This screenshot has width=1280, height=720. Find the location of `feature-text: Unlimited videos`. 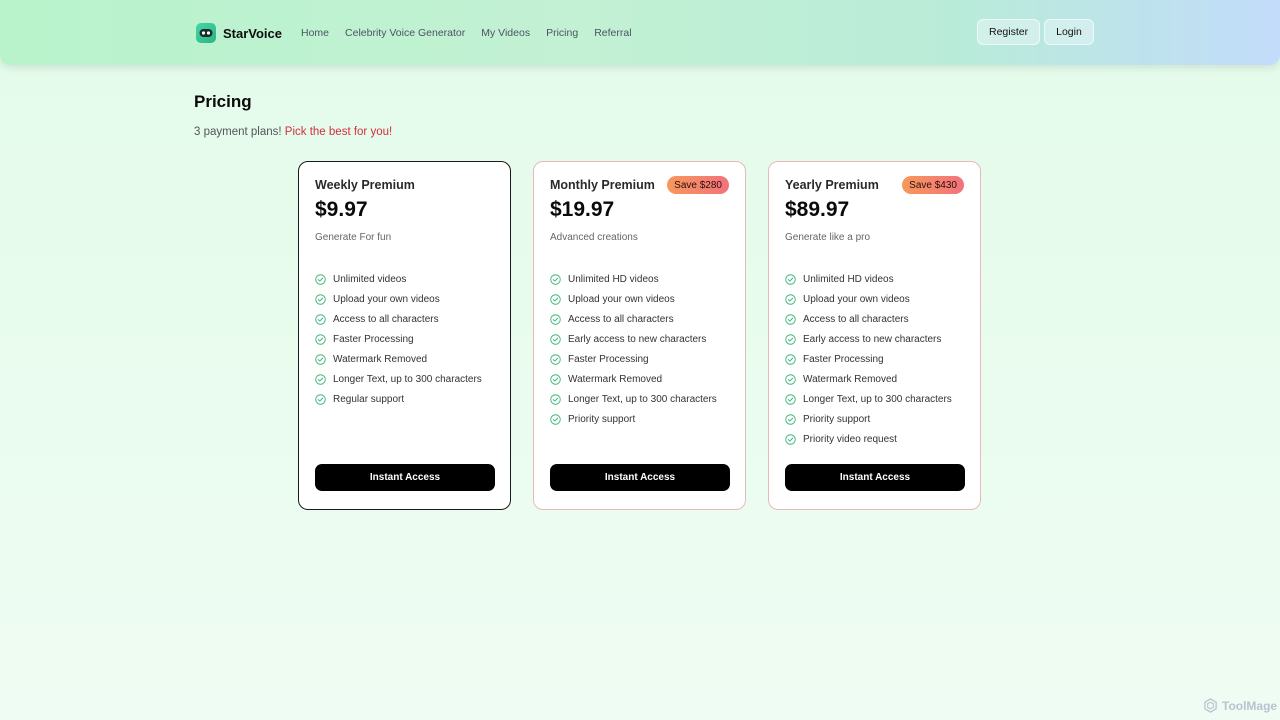

feature-text: Unlimited videos is located at coordinates (370, 279).